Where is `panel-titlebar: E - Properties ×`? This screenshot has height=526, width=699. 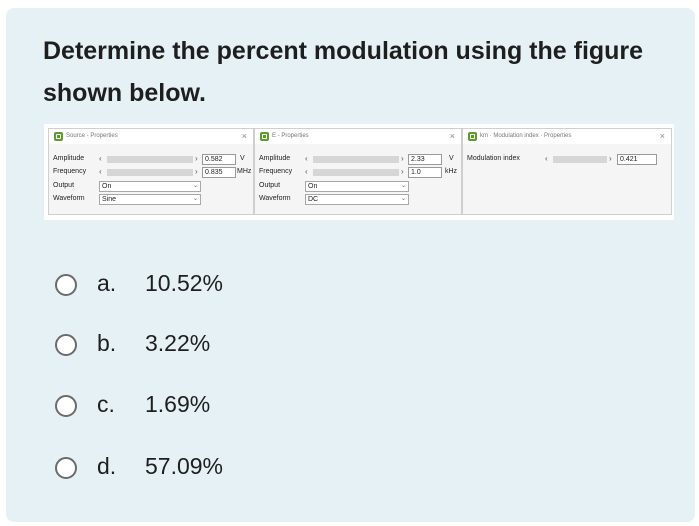 panel-titlebar: E - Properties × is located at coordinates (358, 136).